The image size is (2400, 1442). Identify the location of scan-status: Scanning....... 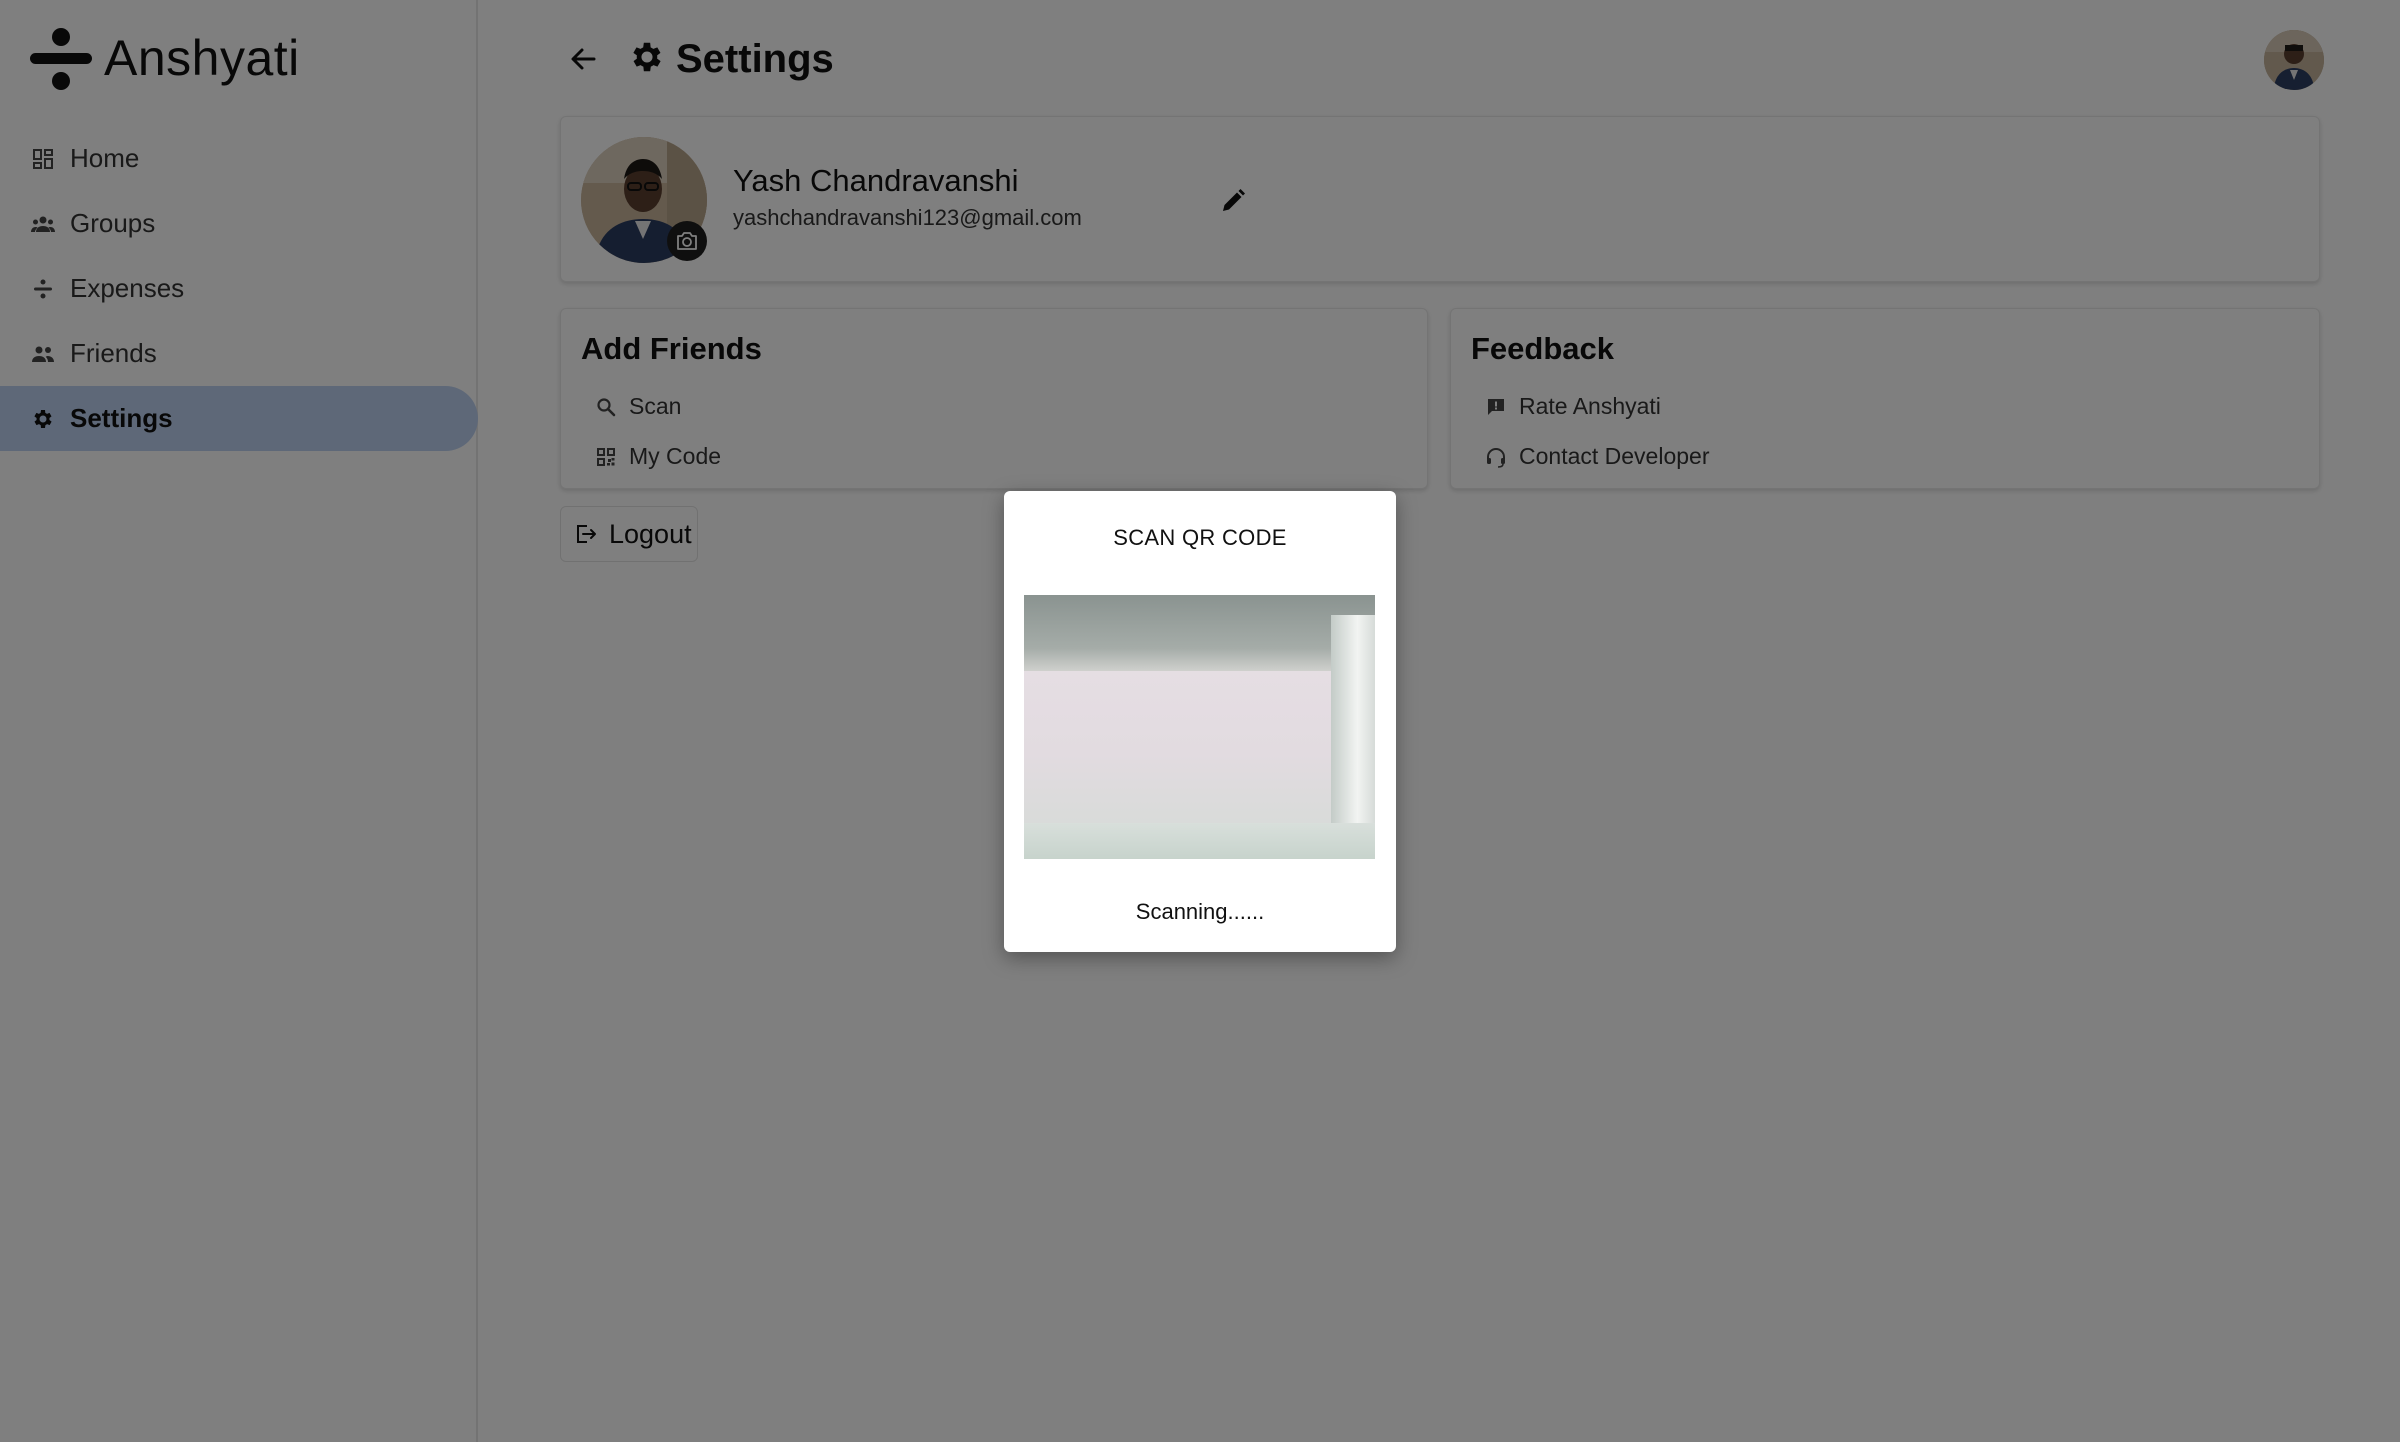
(1200, 911).